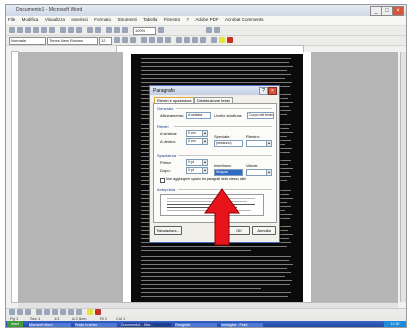  I want to click on outline-level-select: Corpo del testo, so click(260, 115).